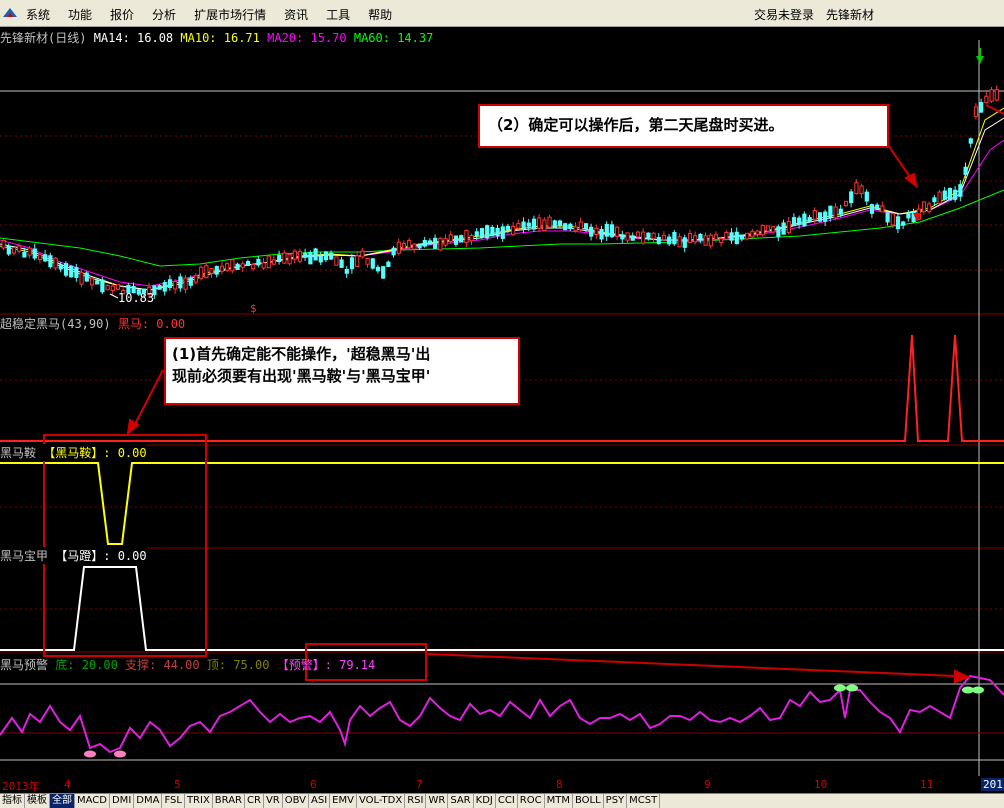 Image resolution: width=1004 pixels, height=808 pixels. I want to click on indicator-tab: DMA, so click(148, 801).